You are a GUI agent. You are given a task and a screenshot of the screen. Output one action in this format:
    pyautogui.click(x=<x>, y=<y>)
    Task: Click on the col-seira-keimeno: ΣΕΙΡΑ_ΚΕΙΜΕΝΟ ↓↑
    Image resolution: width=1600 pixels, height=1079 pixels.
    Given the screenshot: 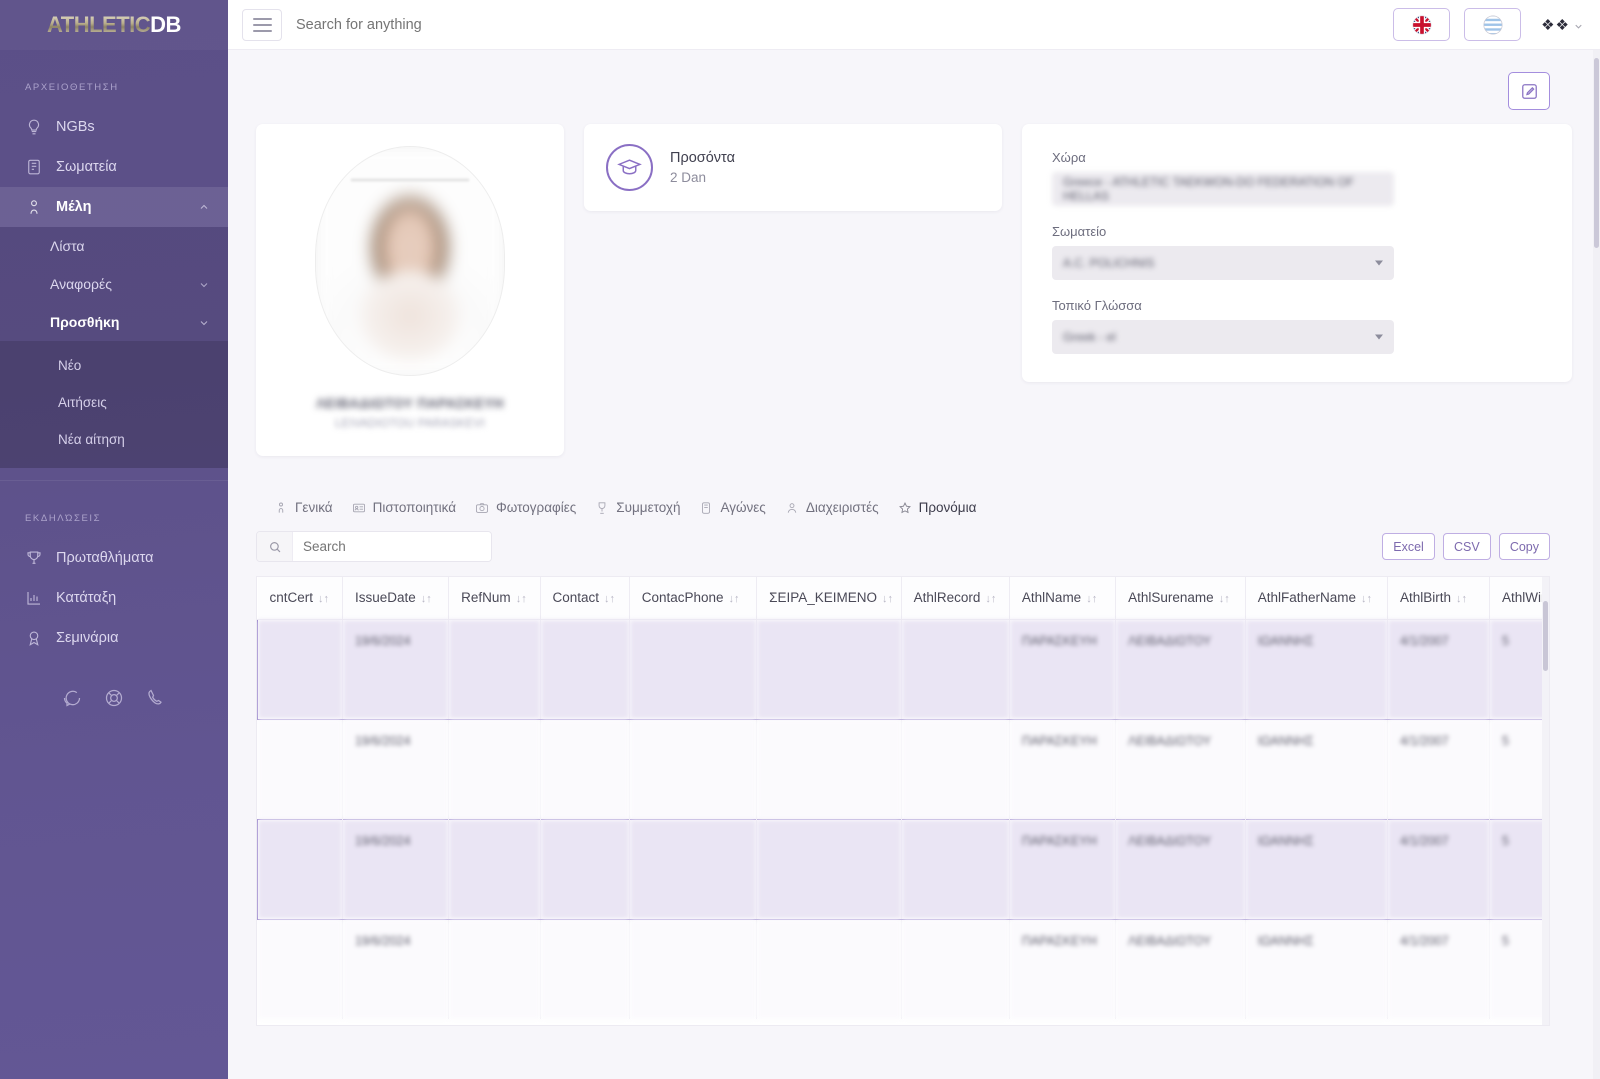 What is the action you would take?
    pyautogui.click(x=829, y=598)
    